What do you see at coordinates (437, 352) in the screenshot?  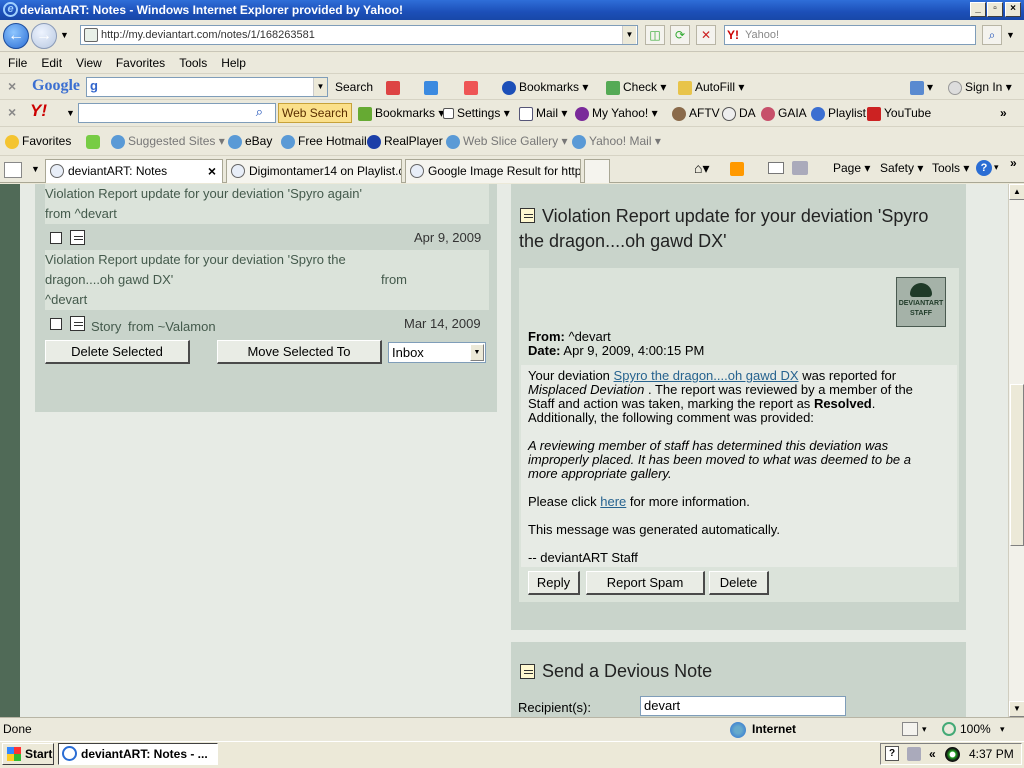 I see `folder-select: Inbox ▼` at bounding box center [437, 352].